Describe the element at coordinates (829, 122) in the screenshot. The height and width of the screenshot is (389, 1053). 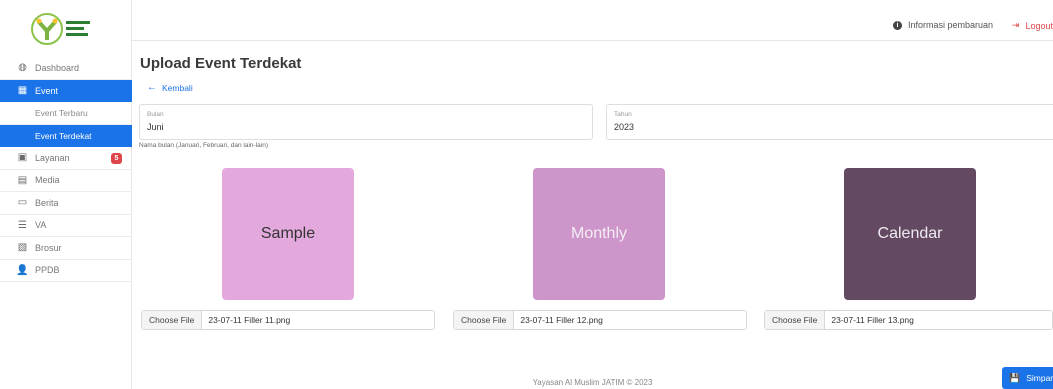
I see `tahun-field: Tahun 2023` at that location.